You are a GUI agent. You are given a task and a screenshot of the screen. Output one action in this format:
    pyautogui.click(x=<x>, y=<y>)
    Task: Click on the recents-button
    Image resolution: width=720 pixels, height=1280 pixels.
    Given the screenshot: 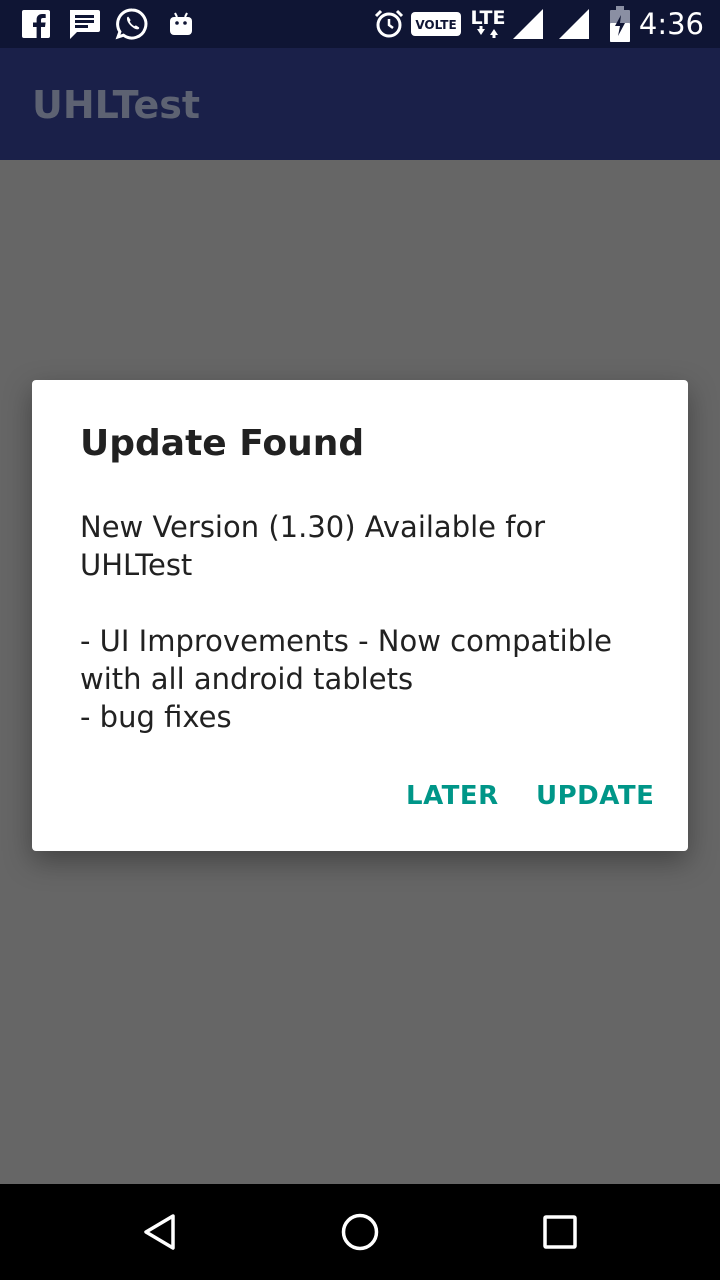 What is the action you would take?
    pyautogui.click(x=560, y=1232)
    